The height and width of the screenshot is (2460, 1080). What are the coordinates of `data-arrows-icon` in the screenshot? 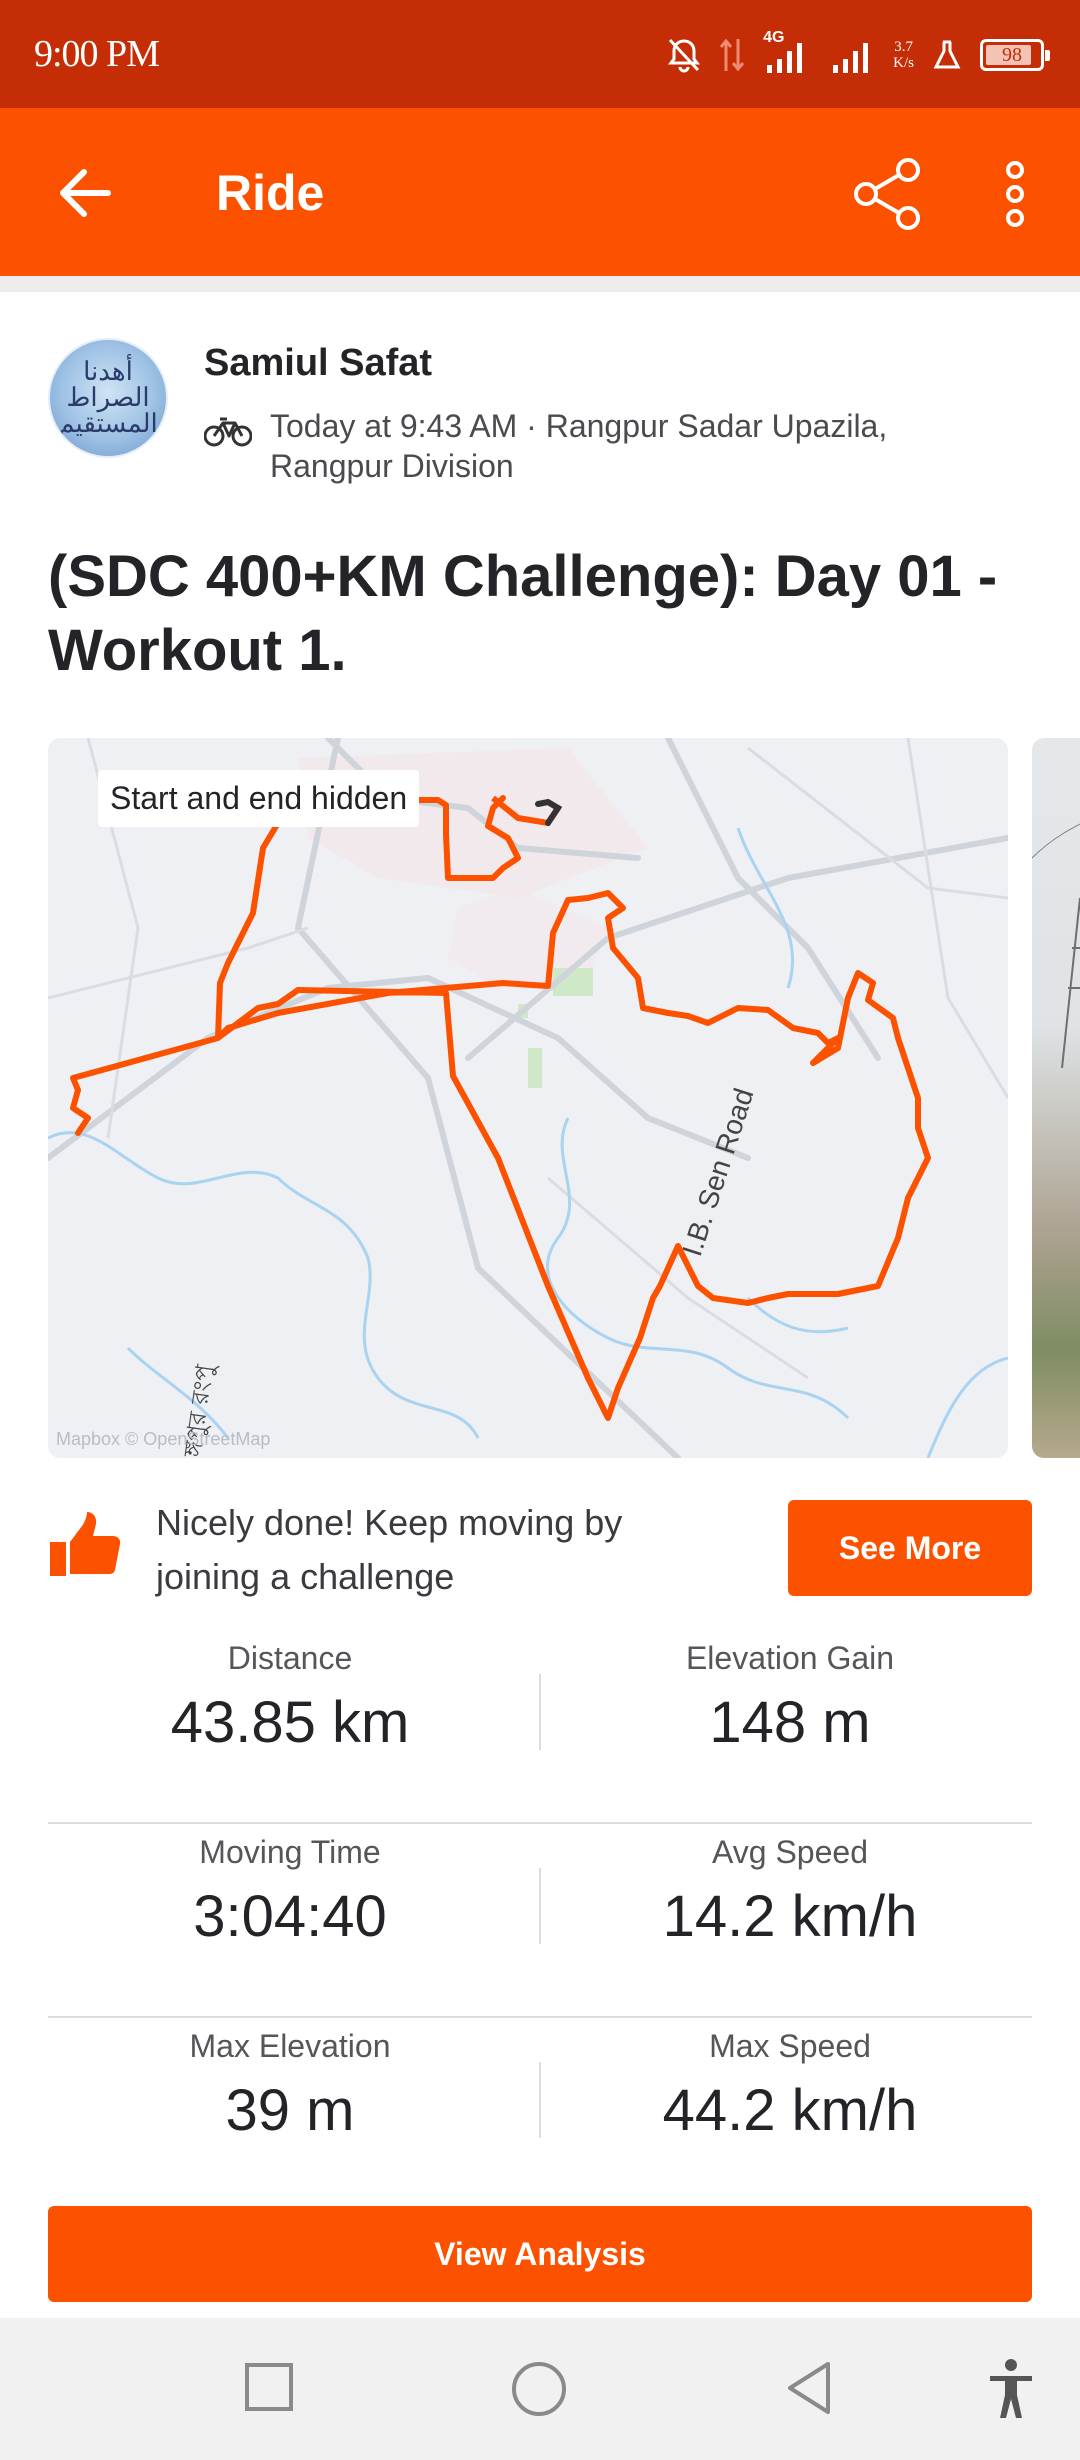 It's located at (732, 55).